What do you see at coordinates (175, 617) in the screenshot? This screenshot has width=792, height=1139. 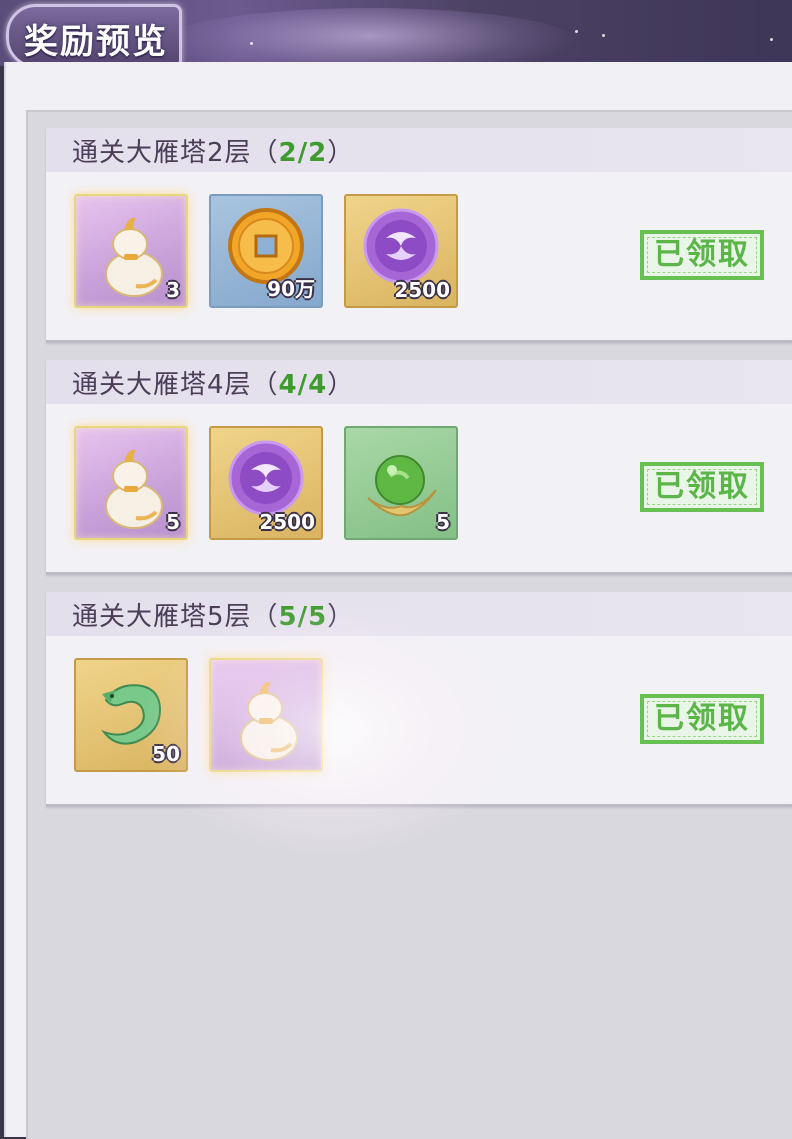 I see `card-title-label: 通关大雁塔5层（` at bounding box center [175, 617].